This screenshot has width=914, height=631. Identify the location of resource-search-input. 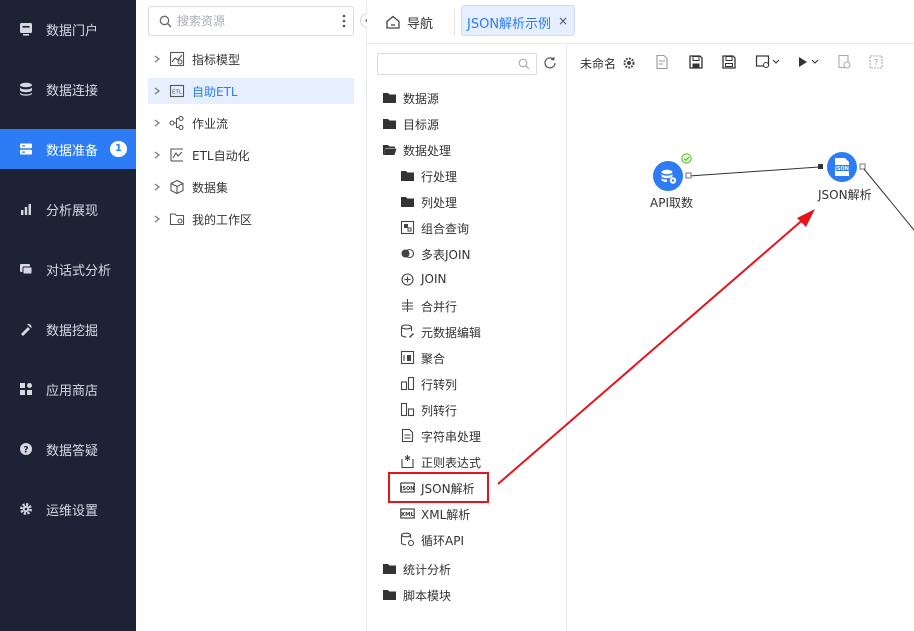
(252, 21).